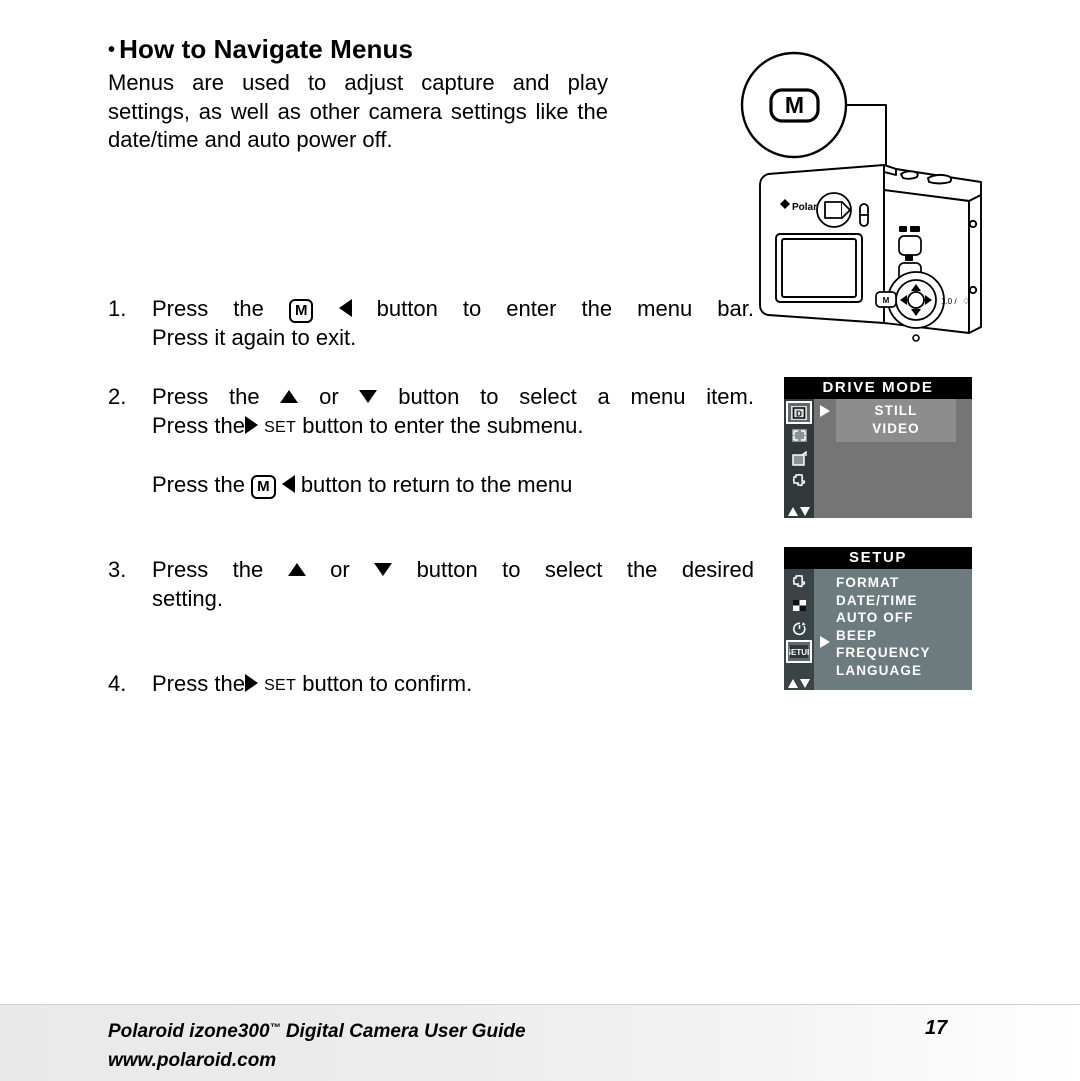 The image size is (1080, 1081). Describe the element at coordinates (799, 435) in the screenshot. I see `resolution-icon` at that location.